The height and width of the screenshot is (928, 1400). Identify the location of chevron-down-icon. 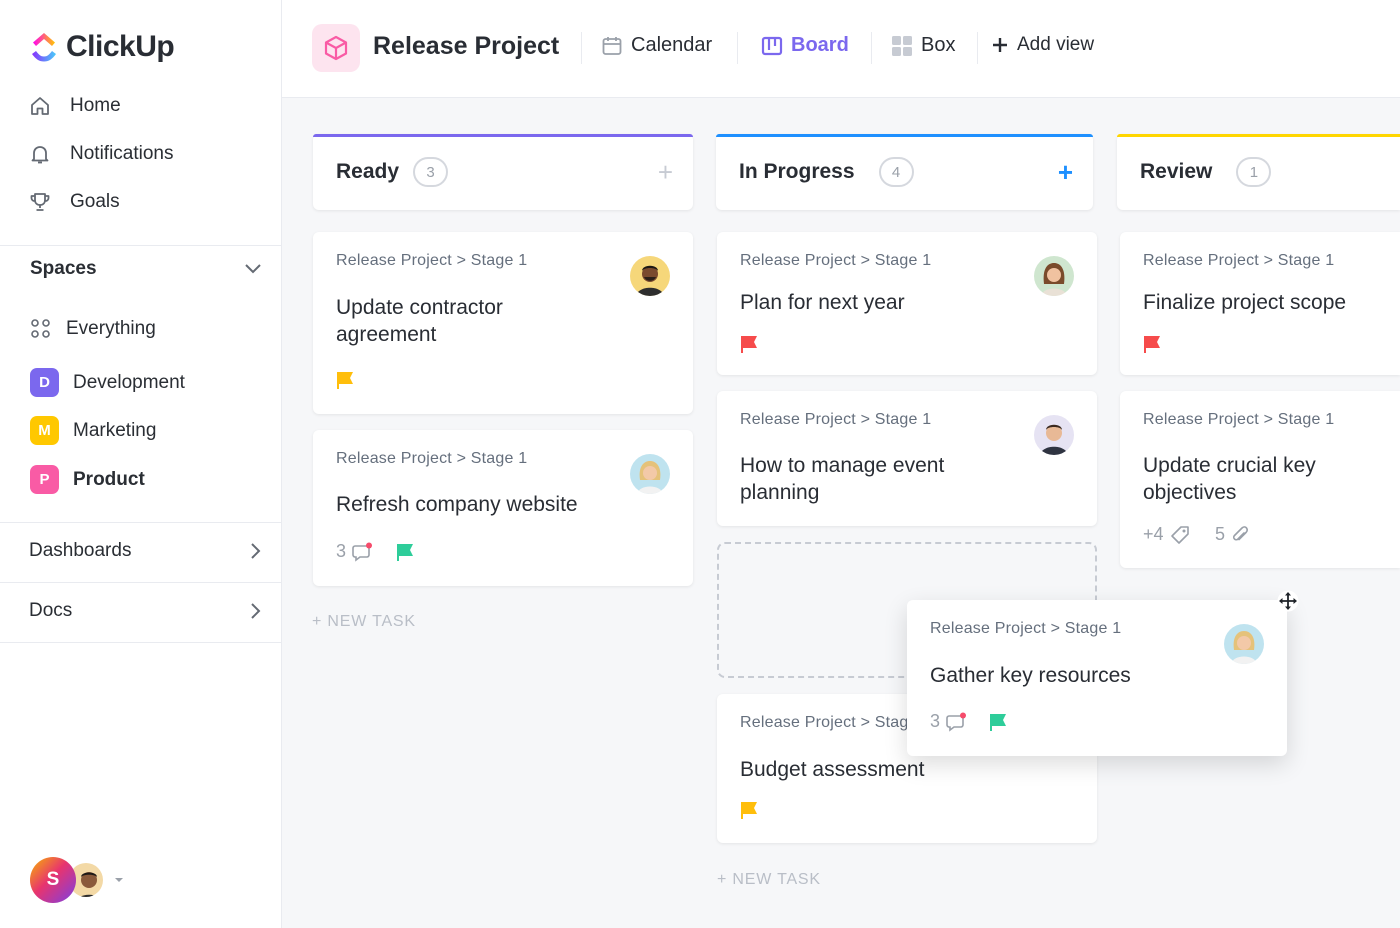
(253, 269).